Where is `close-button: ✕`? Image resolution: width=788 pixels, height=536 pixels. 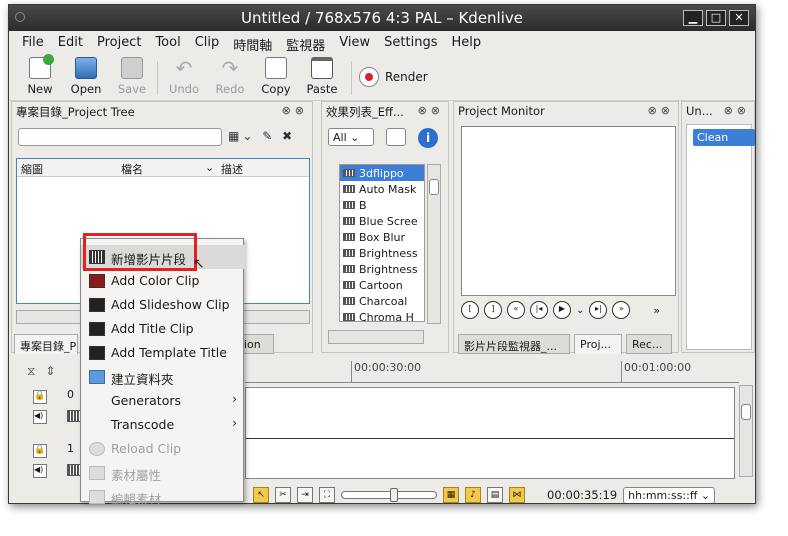 close-button: ✕ is located at coordinates (739, 18).